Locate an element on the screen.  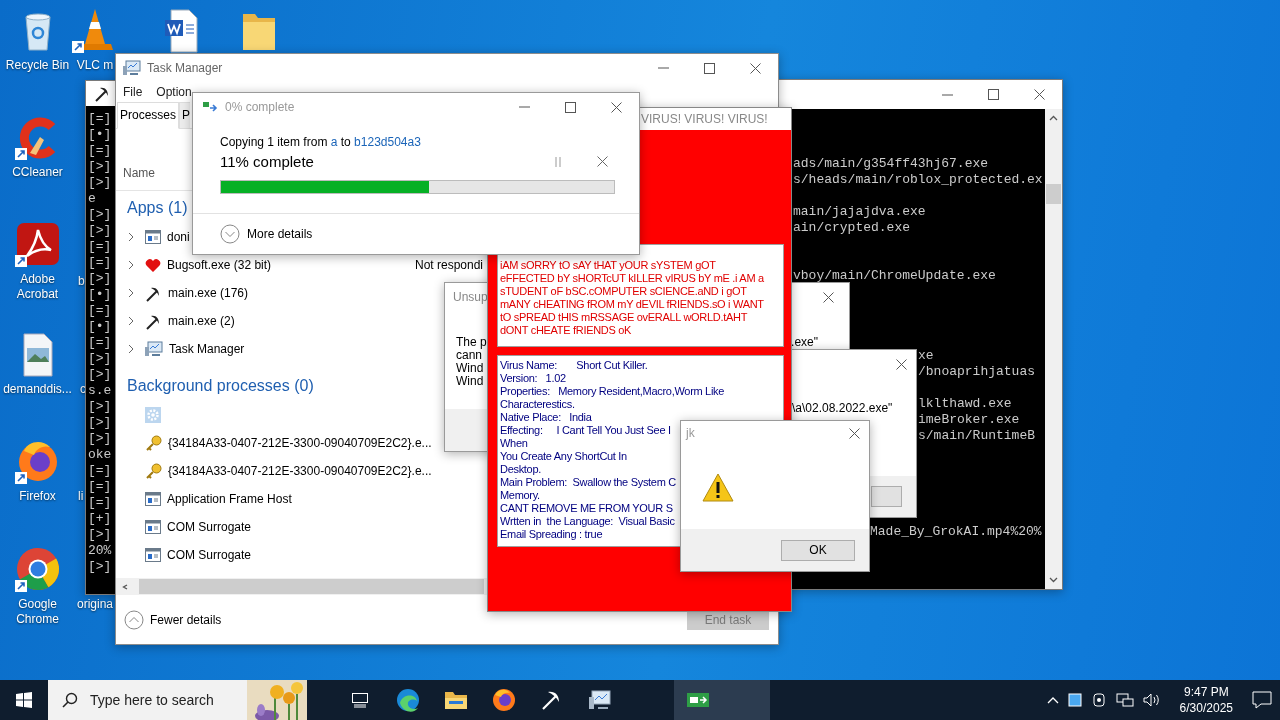
notification-icon is located at coordinates (1262, 700).